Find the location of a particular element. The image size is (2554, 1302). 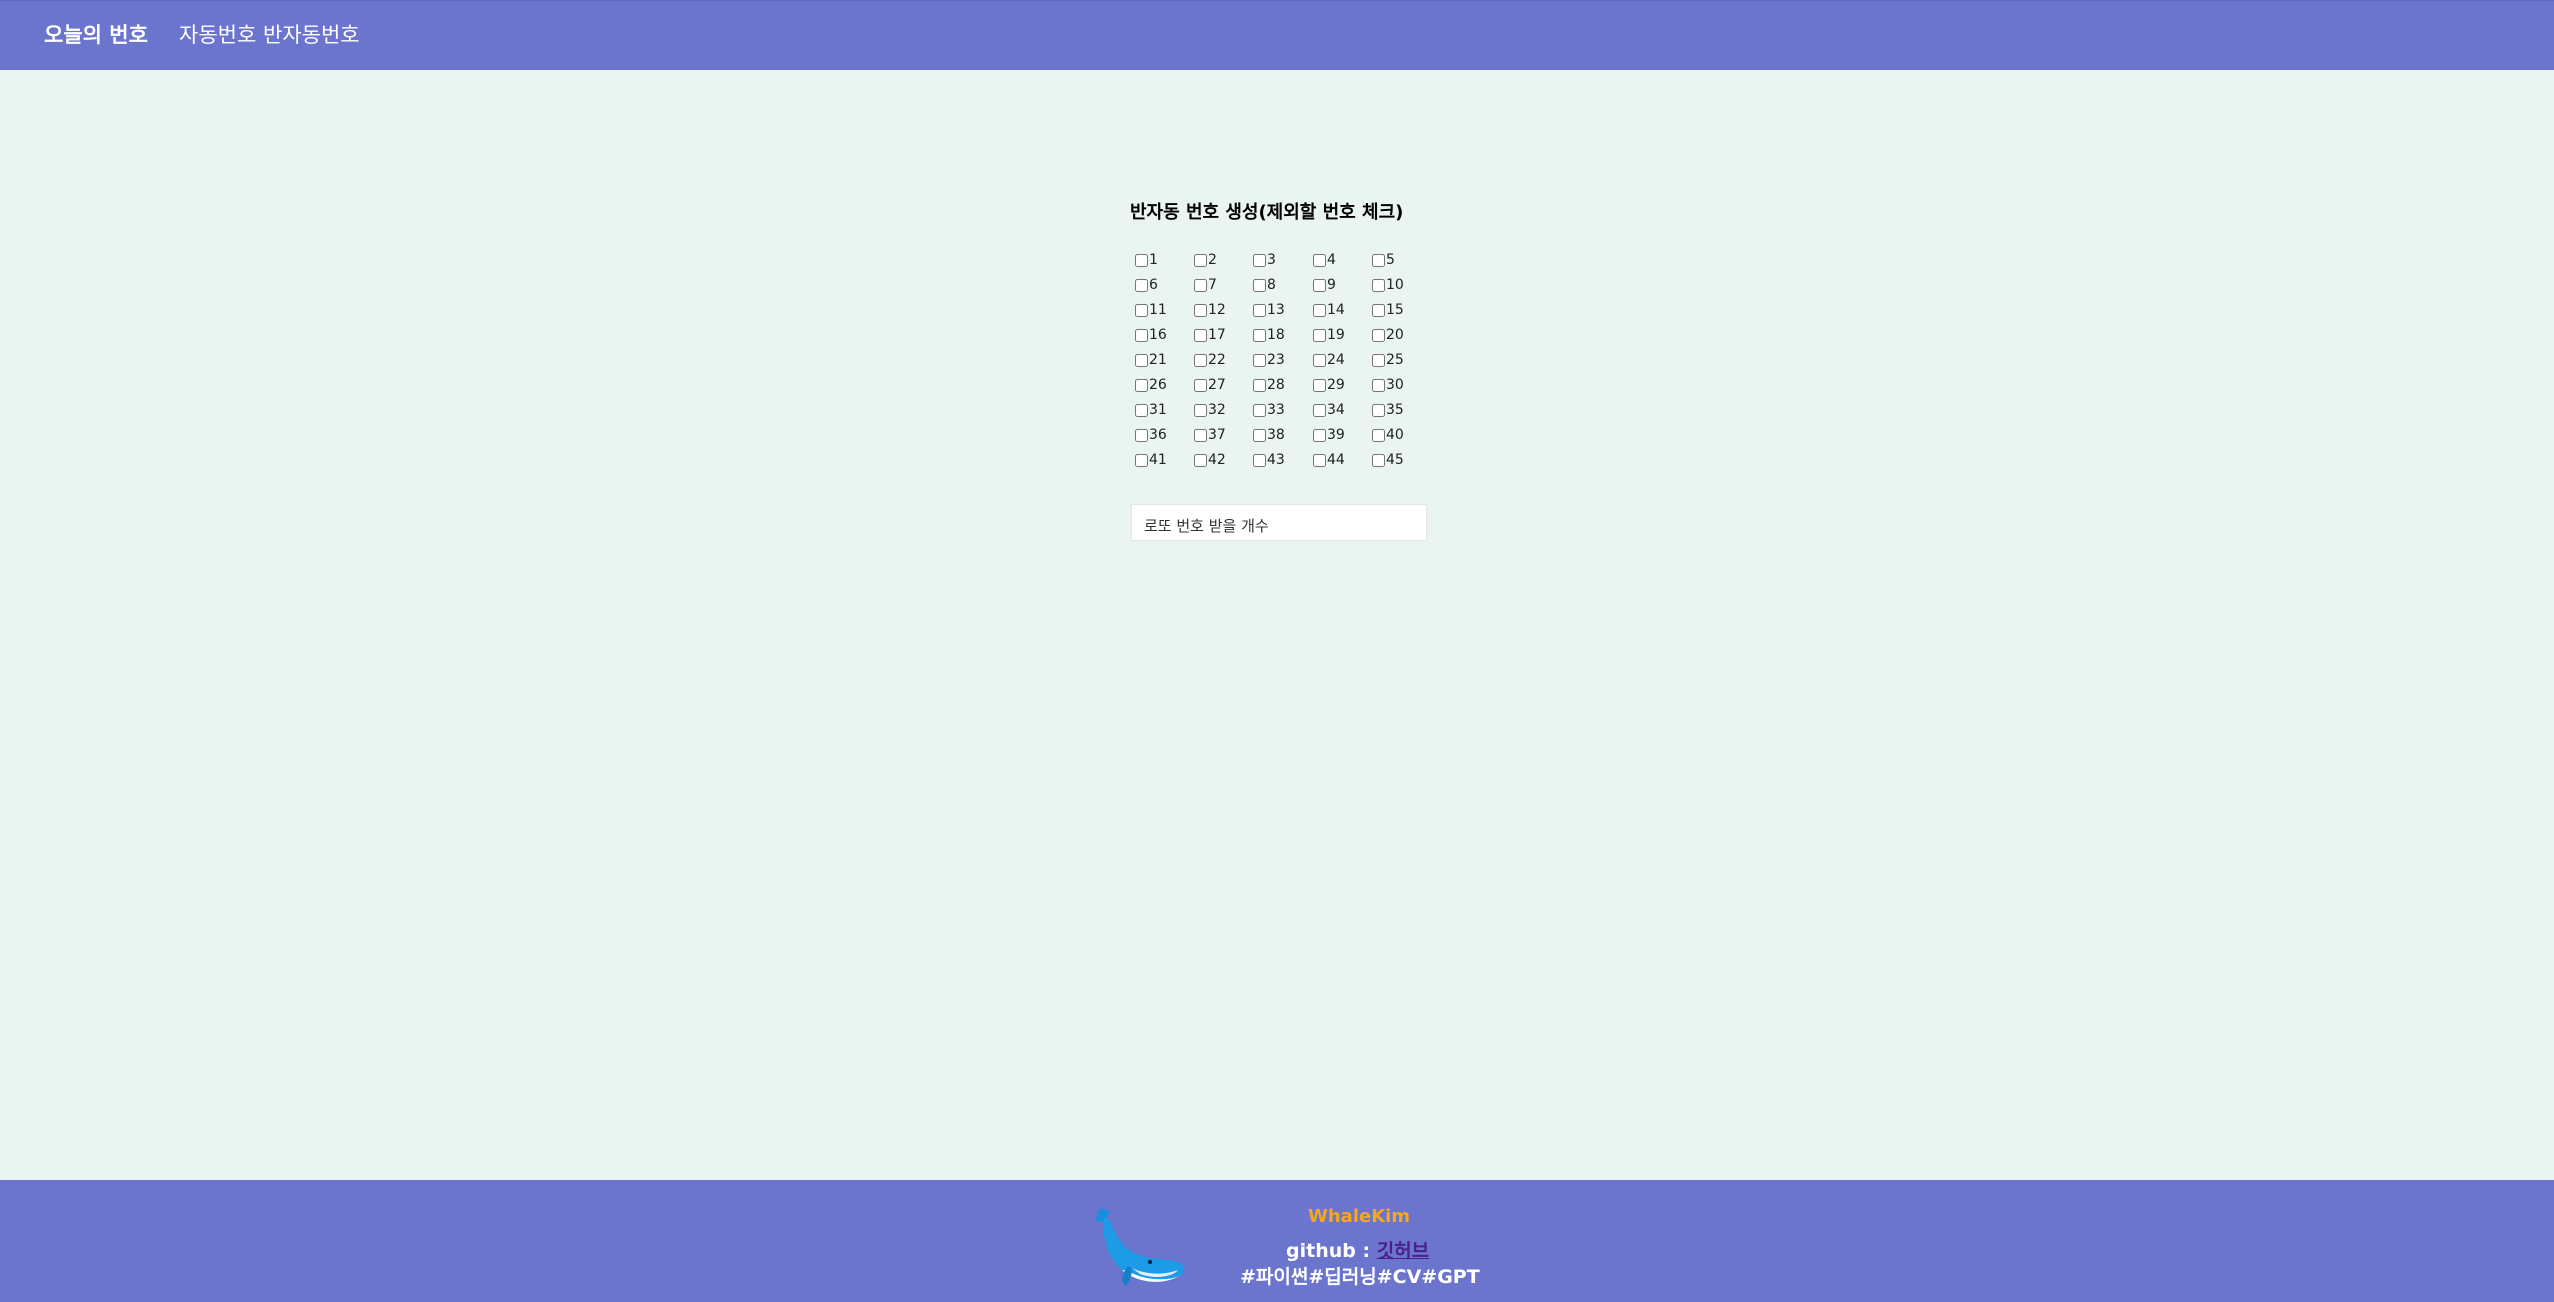

number-label: 28 is located at coordinates (1276, 385).